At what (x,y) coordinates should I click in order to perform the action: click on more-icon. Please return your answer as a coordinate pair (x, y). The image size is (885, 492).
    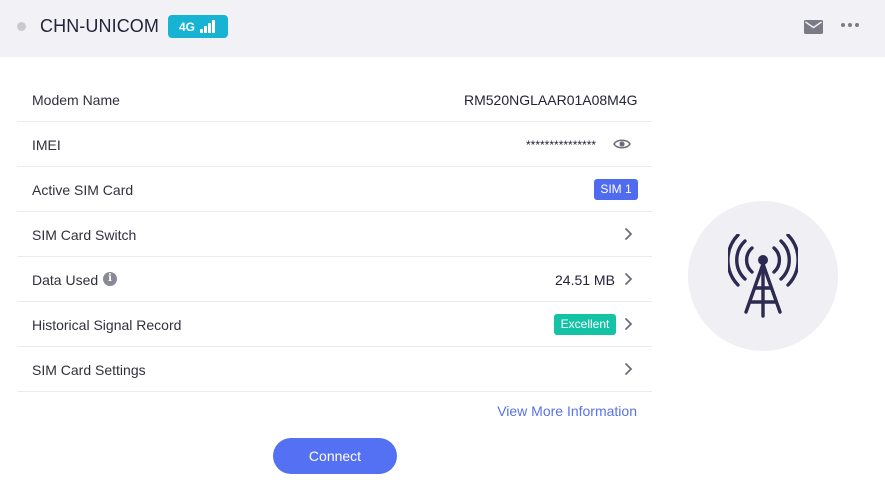
    Looking at the image, I should click on (850, 26).